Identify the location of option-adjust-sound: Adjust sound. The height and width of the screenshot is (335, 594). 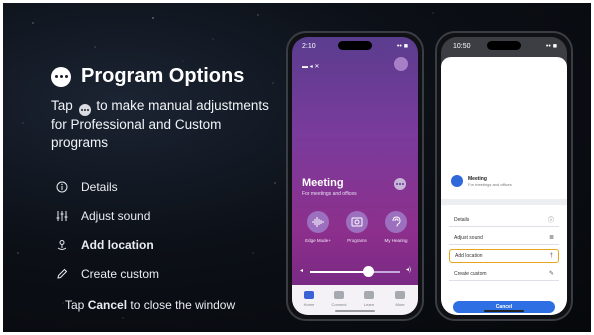
(102, 216).